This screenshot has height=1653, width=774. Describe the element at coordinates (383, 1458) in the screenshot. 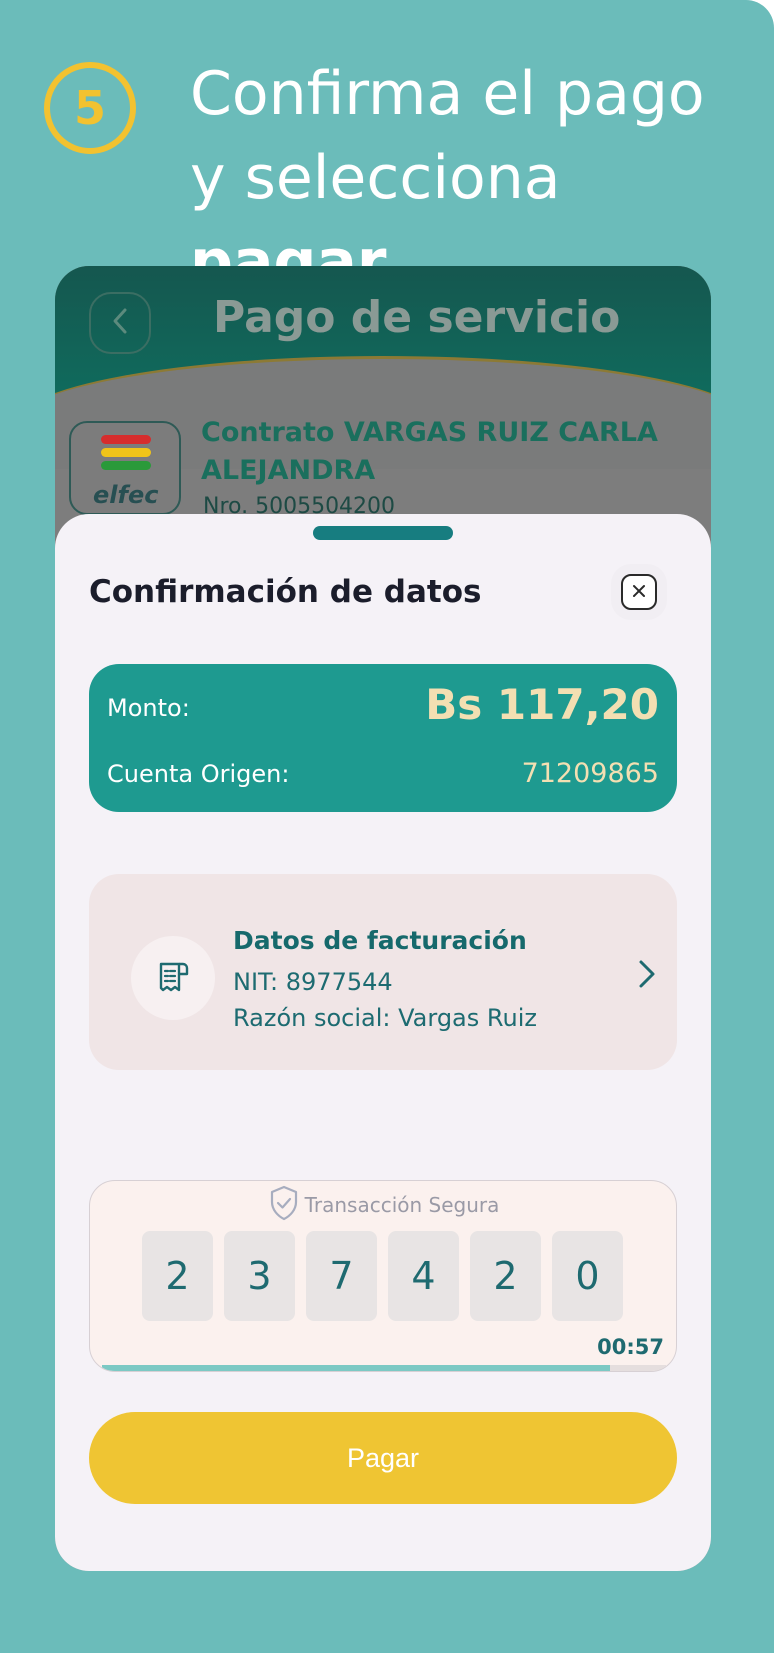

I see `pay-button: Pagar` at that location.